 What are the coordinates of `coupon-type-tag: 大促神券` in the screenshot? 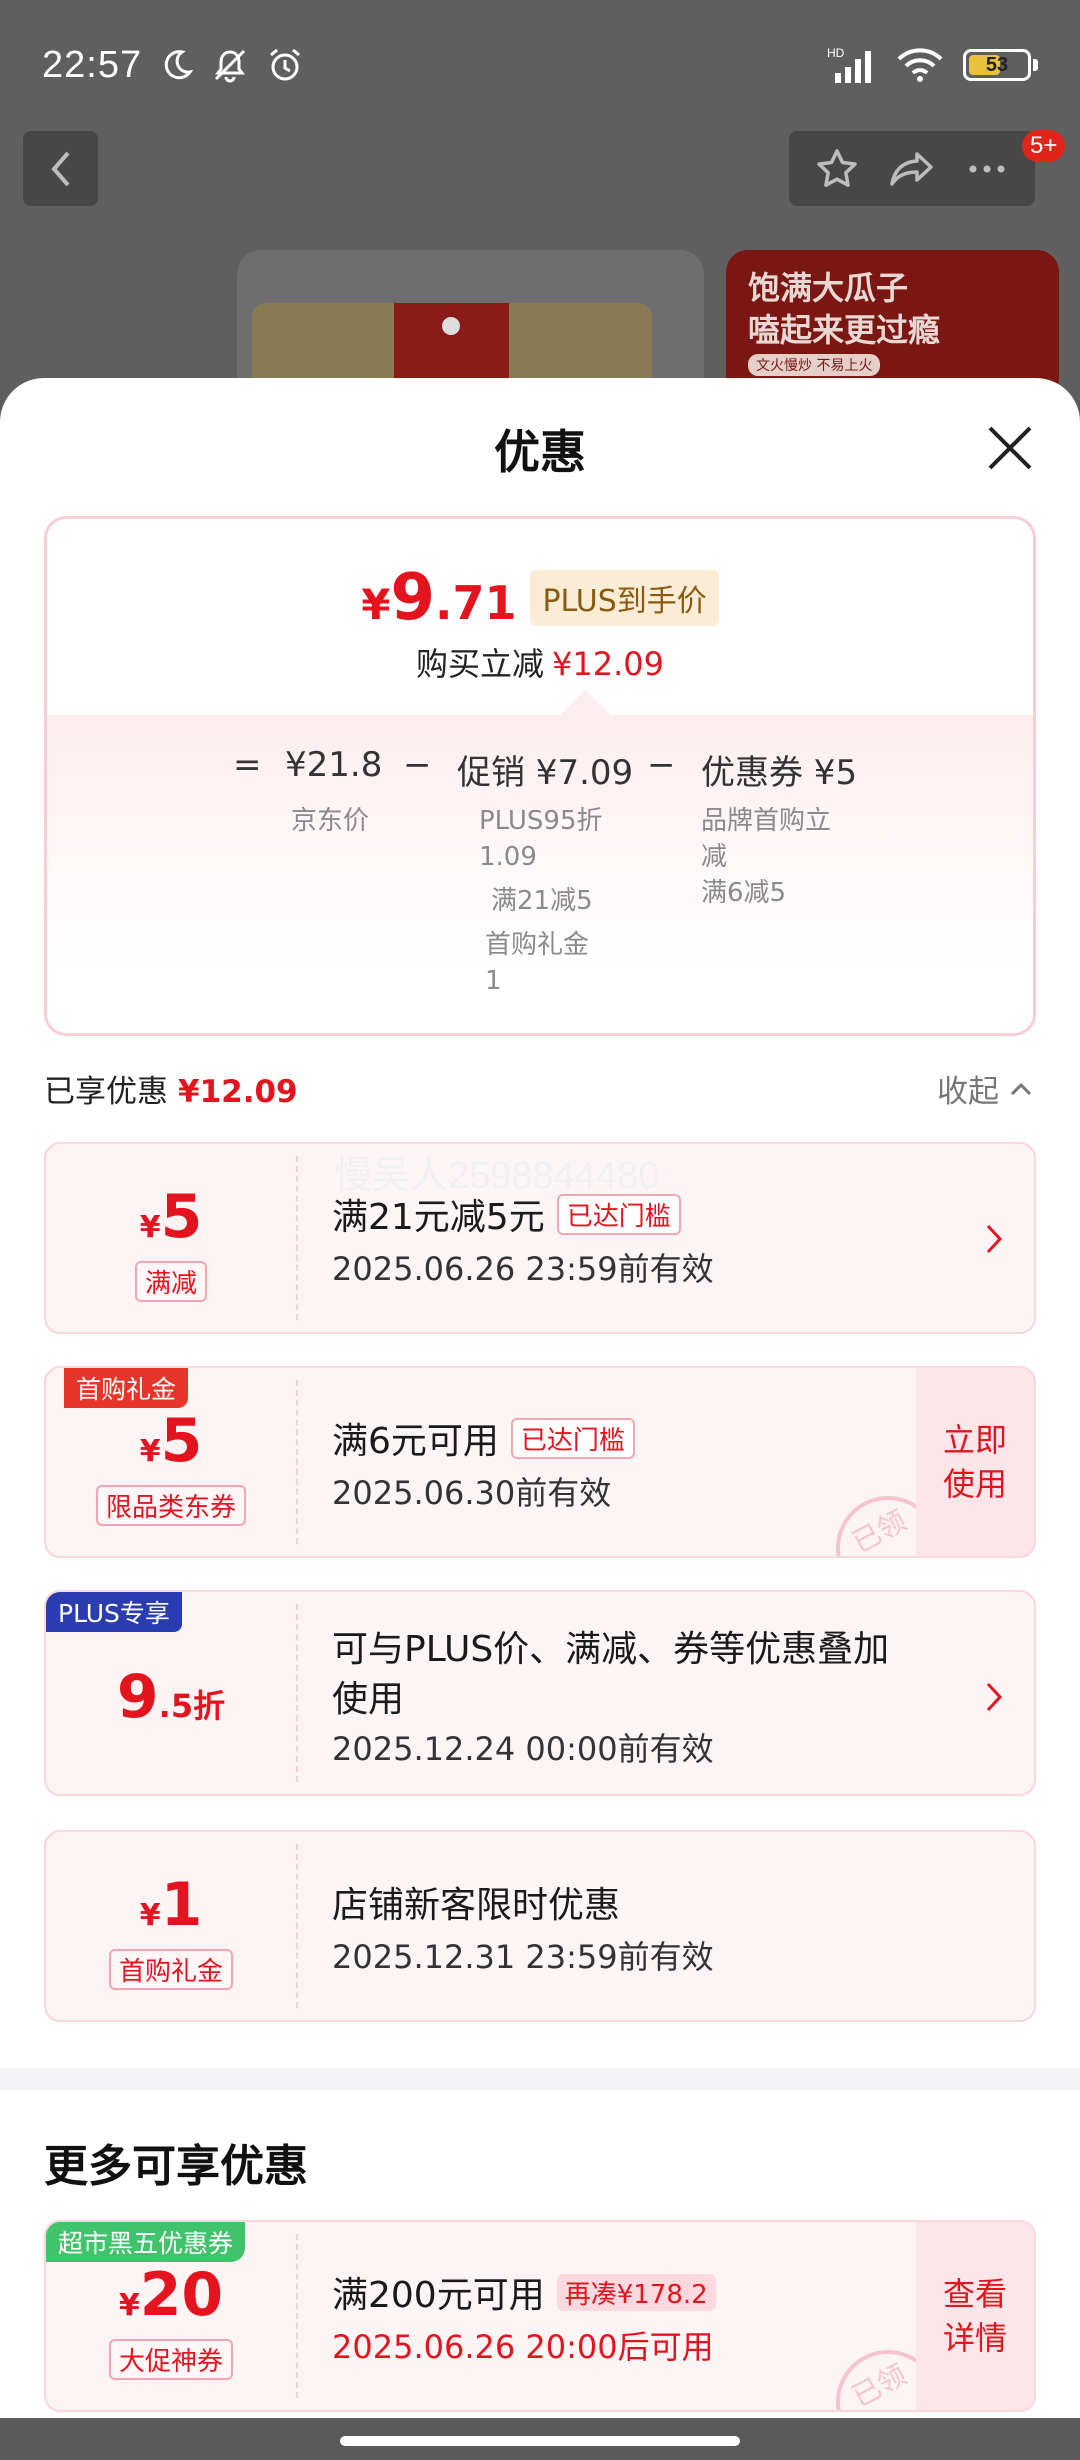 It's located at (171, 2359).